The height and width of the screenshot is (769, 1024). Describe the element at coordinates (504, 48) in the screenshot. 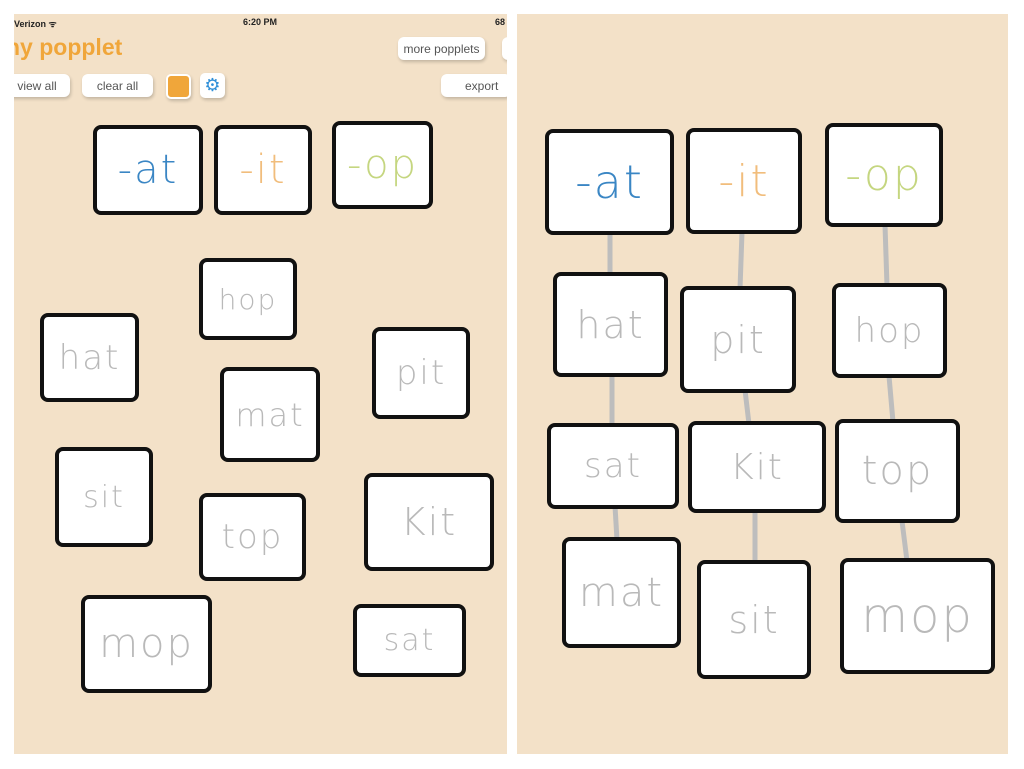

I see `partial-button` at that location.